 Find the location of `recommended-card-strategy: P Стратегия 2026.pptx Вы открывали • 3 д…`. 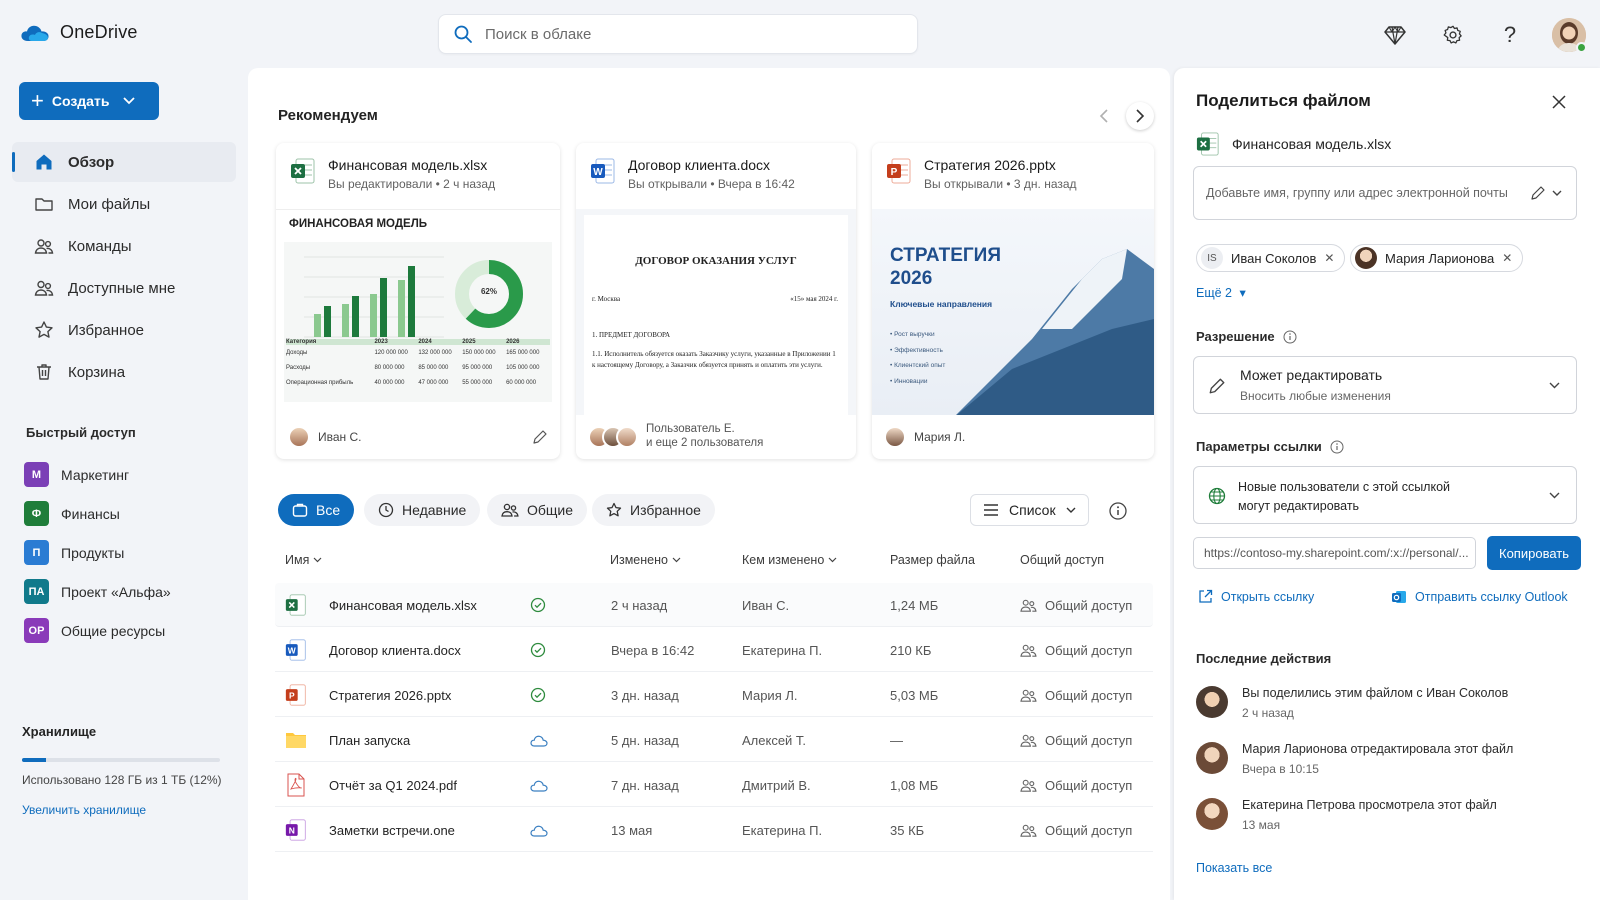

recommended-card-strategy: P Стратегия 2026.pptx Вы открывали • 3 д… is located at coordinates (1013, 301).